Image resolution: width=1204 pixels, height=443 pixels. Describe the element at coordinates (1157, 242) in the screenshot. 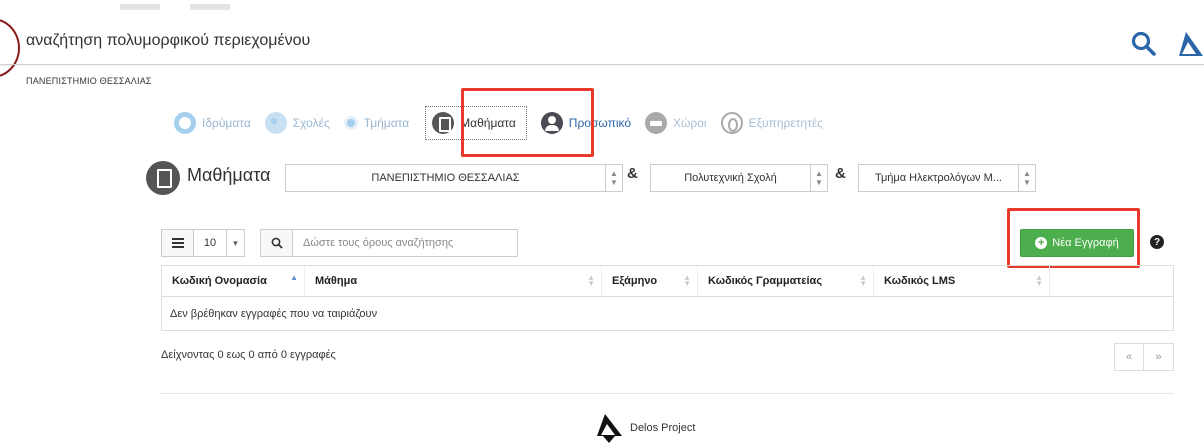

I see `help-icon: ?` at that location.